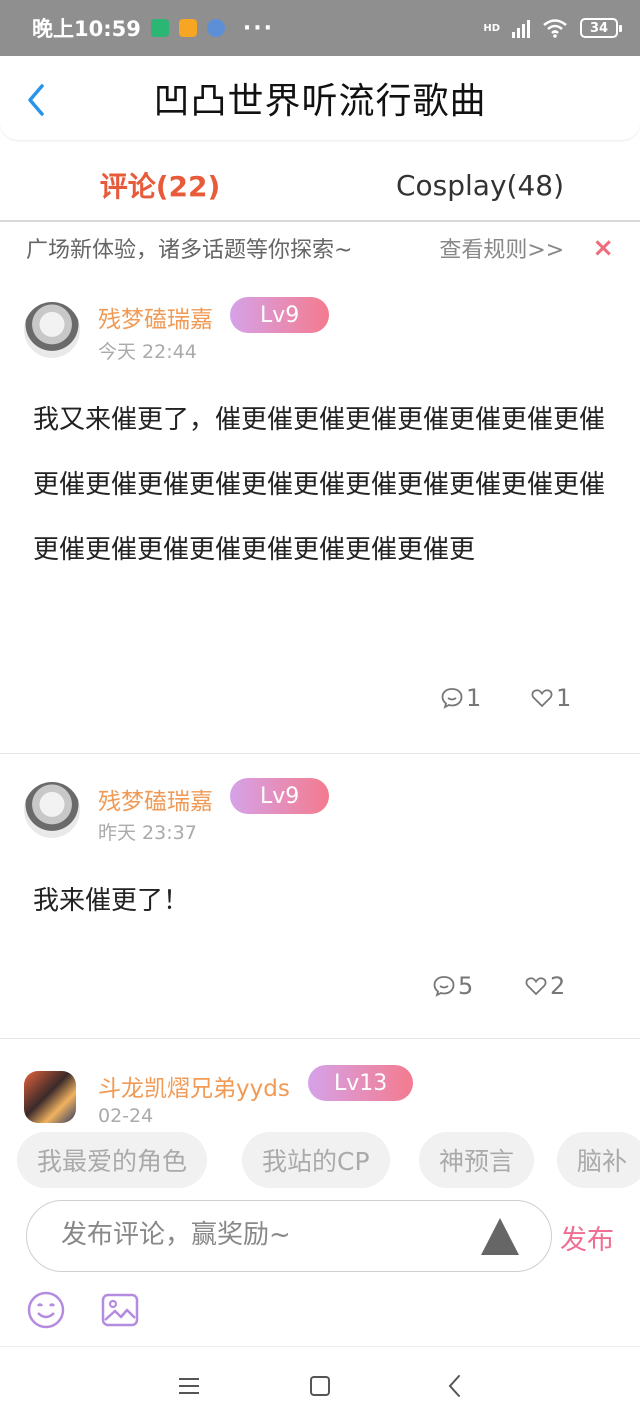 The image size is (640, 1422). What do you see at coordinates (86, 29) in the screenshot?
I see `status-time: 晚上10:59` at bounding box center [86, 29].